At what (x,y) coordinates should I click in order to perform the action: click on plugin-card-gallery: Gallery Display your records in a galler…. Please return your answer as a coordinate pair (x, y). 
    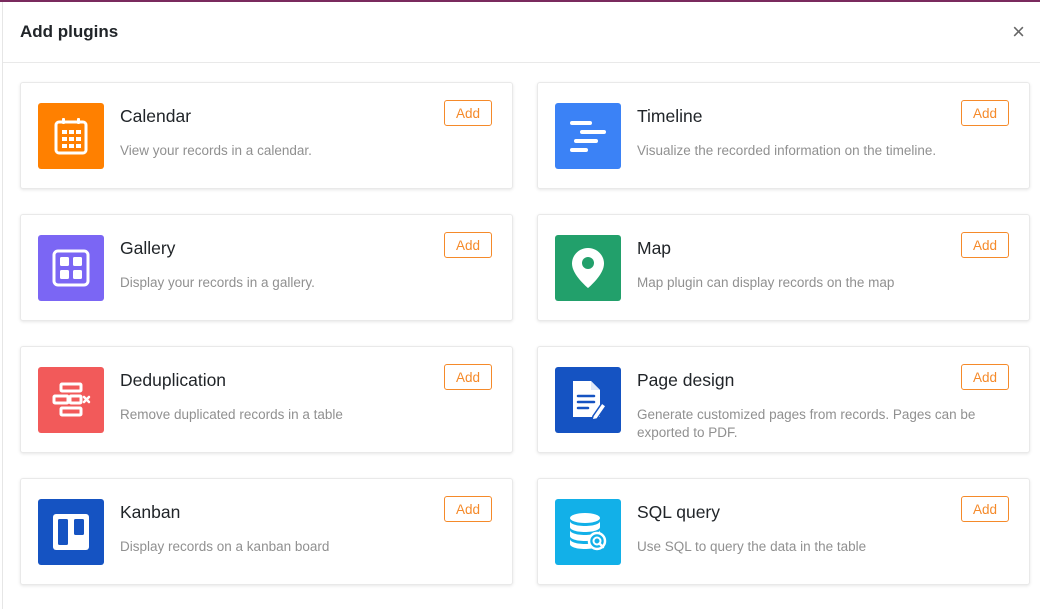
    Looking at the image, I should click on (266, 267).